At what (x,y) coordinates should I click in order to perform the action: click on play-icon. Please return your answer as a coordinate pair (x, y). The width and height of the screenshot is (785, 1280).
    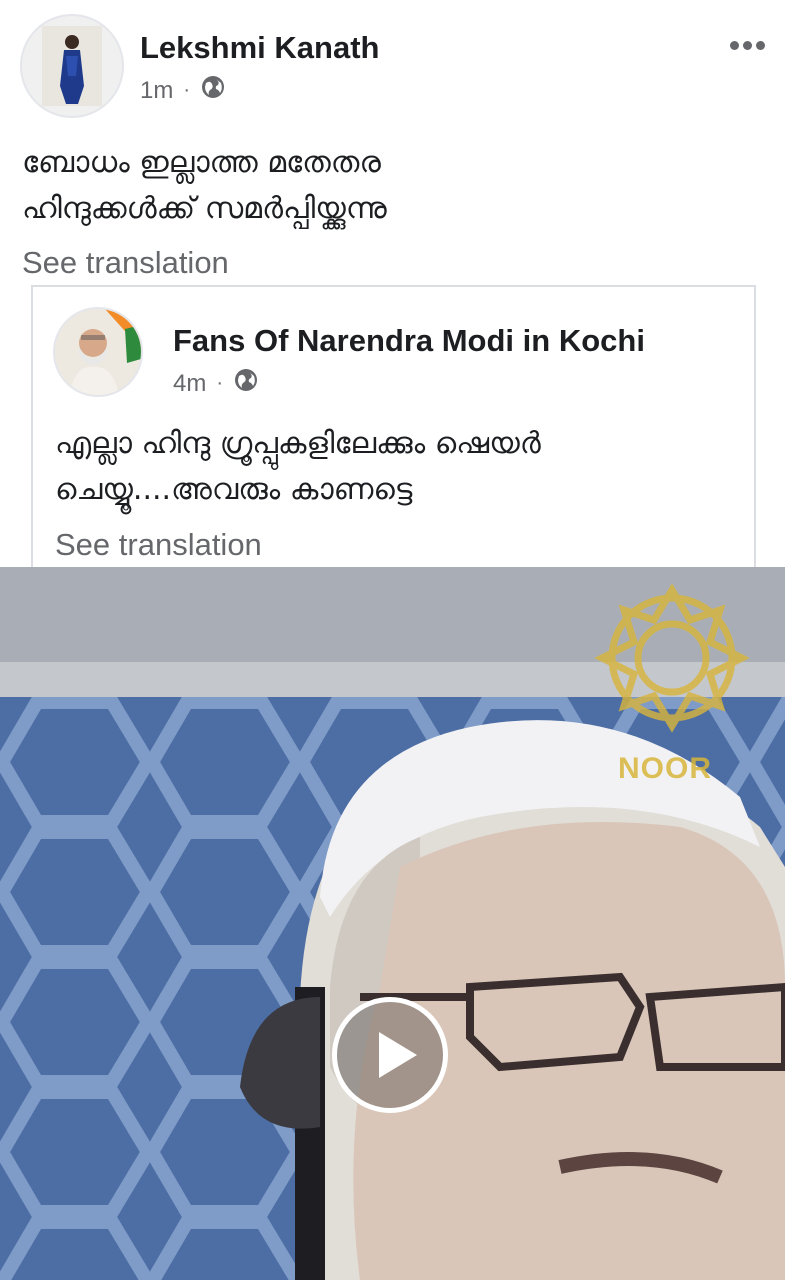
    Looking at the image, I should click on (398, 1055).